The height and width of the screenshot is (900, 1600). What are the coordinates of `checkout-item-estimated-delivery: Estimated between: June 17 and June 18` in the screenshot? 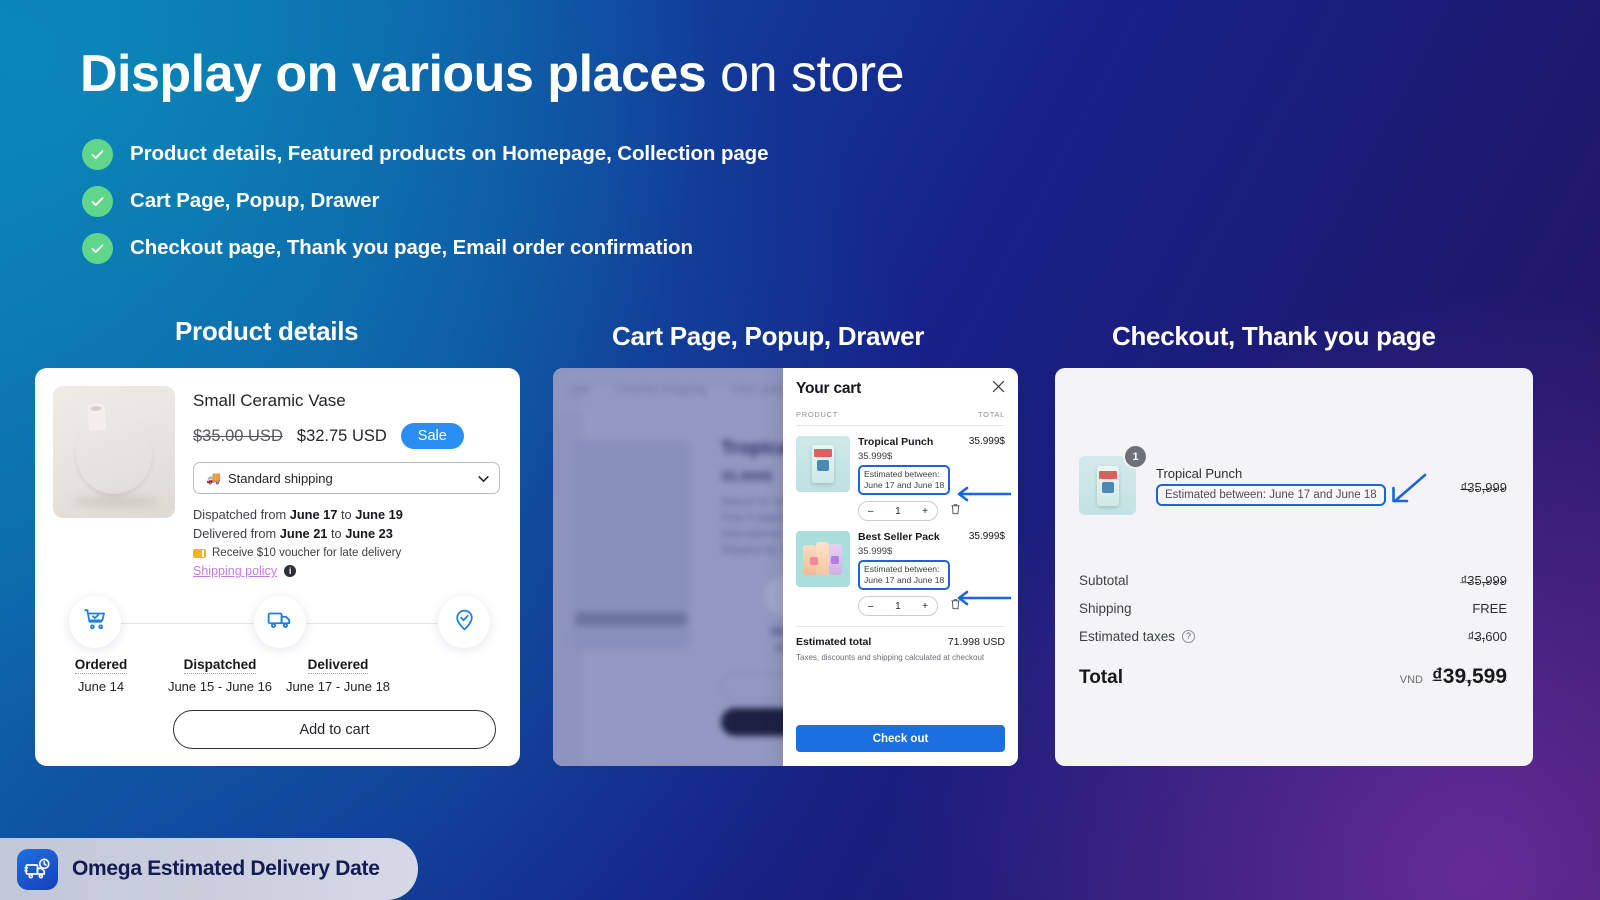 It's located at (1271, 494).